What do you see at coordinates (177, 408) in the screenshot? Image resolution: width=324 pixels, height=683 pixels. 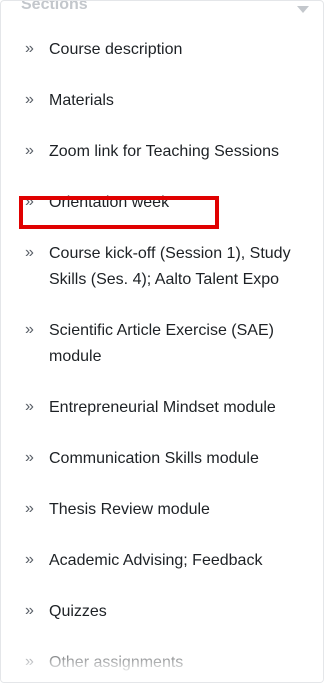 I see `section-item-label: Entrepreneurial Mindset module` at bounding box center [177, 408].